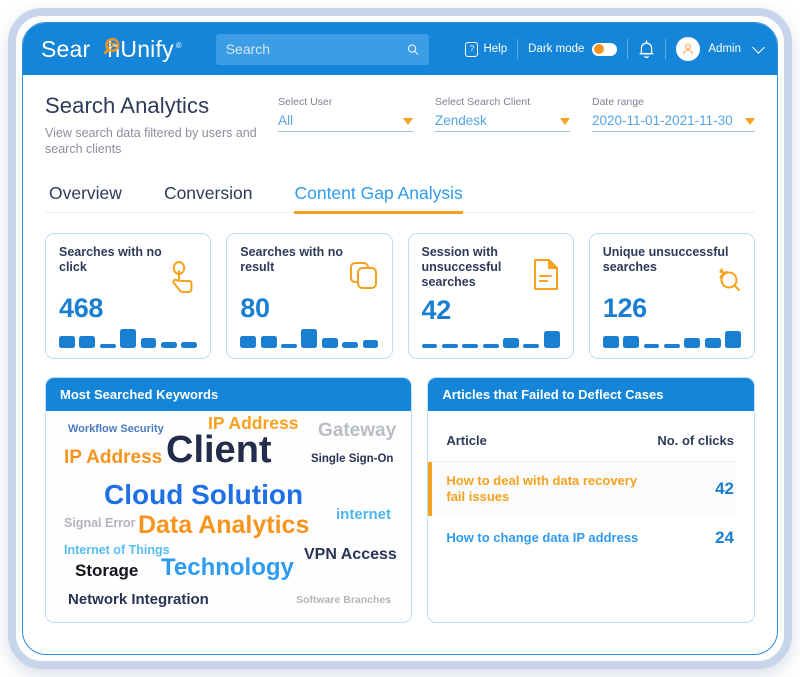 The height and width of the screenshot is (677, 800). Describe the element at coordinates (305, 102) in the screenshot. I see `filter-label: Select User` at that location.